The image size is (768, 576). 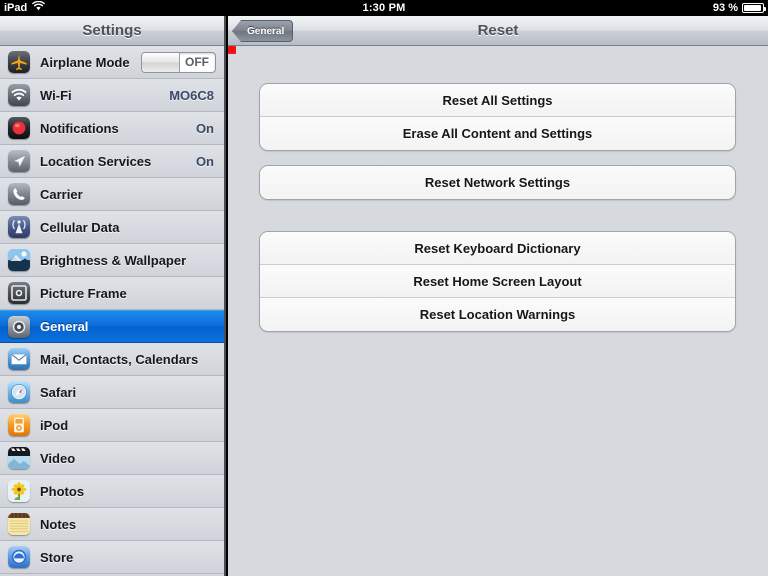 I want to click on sidebar-item-label: Airplane Mode, so click(x=85, y=62).